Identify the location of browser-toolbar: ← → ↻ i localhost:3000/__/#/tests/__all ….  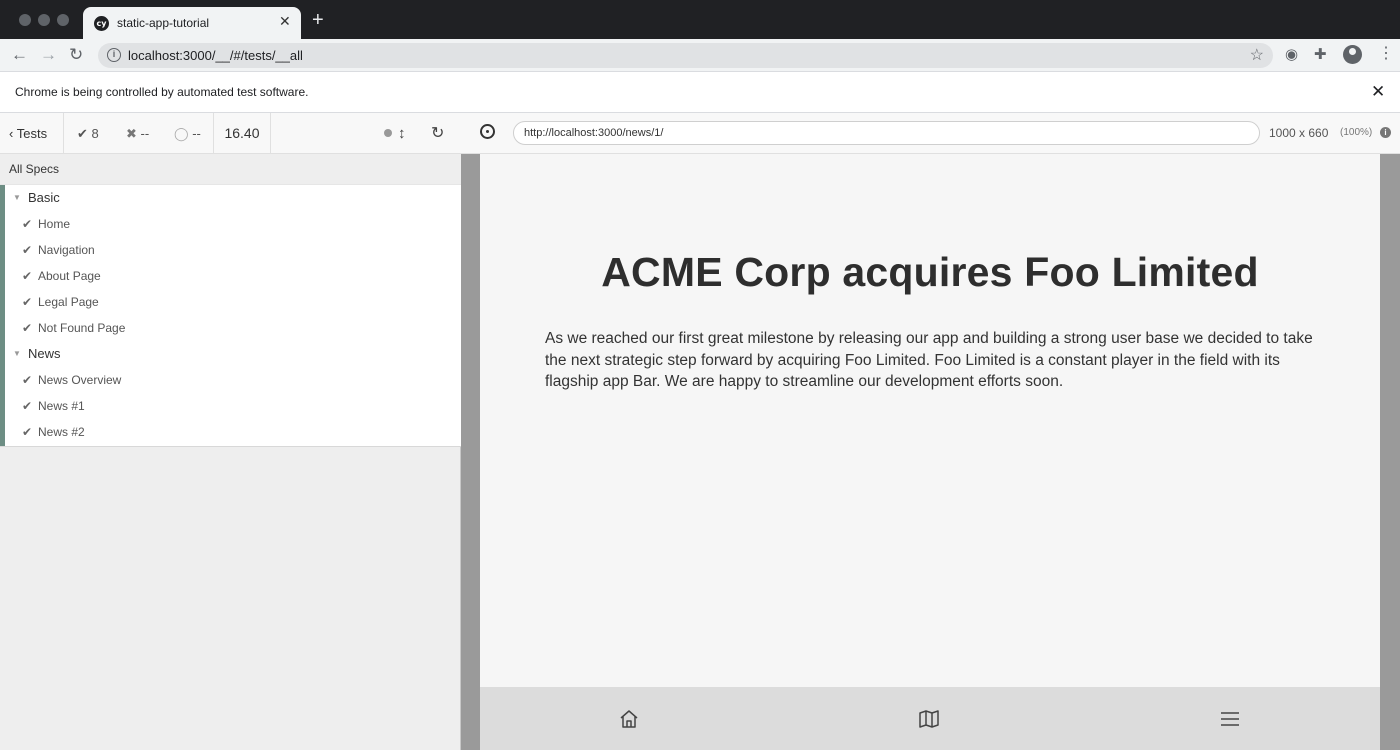
(700, 55).